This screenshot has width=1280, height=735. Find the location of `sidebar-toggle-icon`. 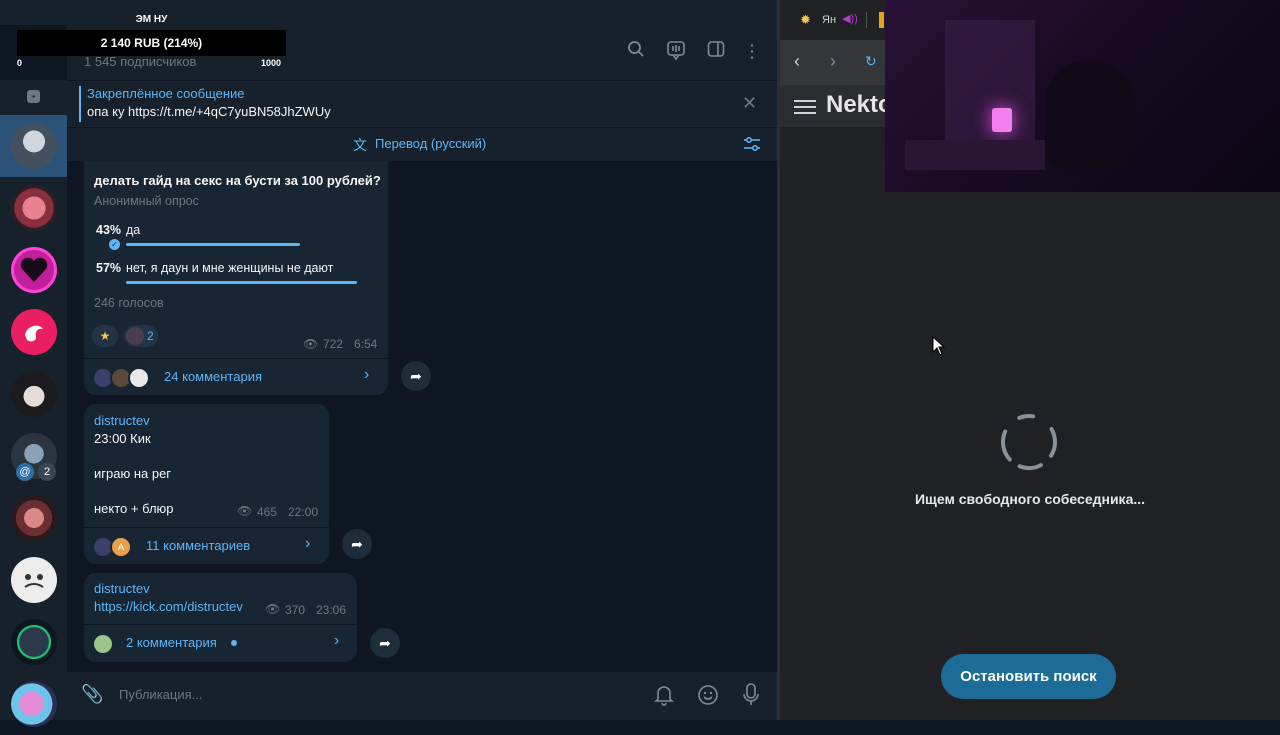

sidebar-toggle-icon is located at coordinates (716, 51).